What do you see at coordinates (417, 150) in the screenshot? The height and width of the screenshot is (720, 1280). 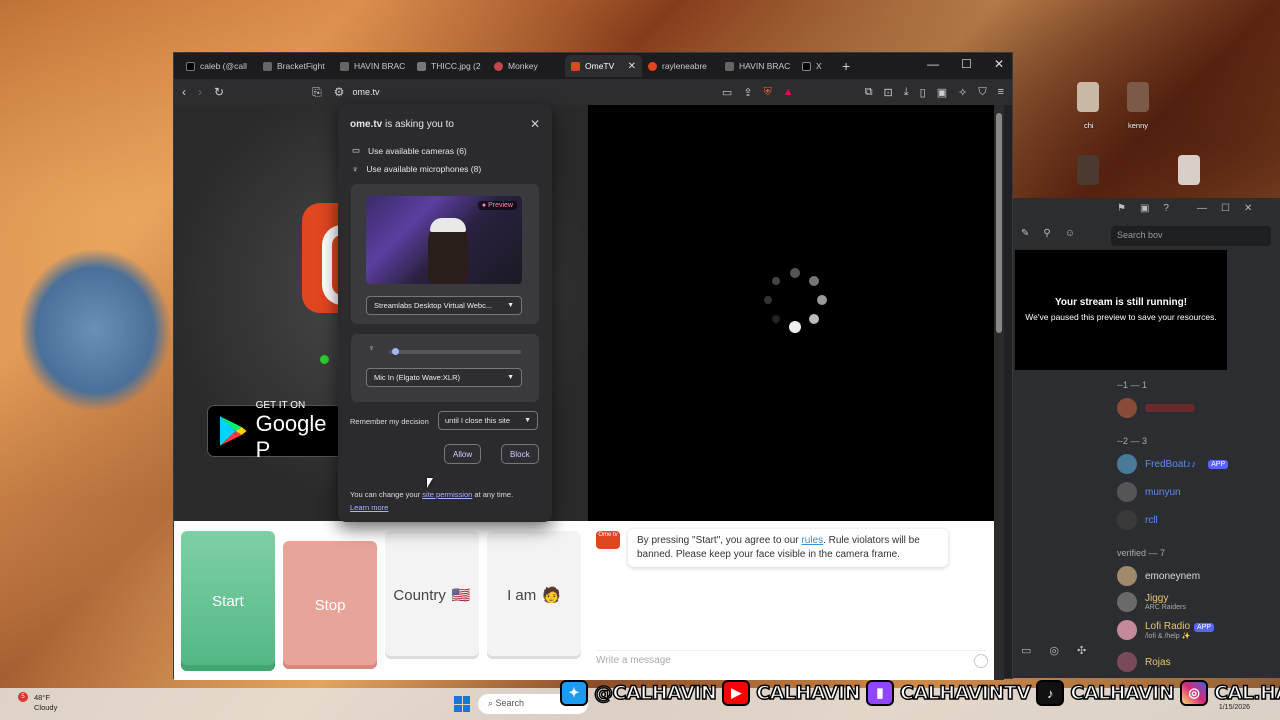 I see `camera-permission-text: Use available cameras (6)` at bounding box center [417, 150].